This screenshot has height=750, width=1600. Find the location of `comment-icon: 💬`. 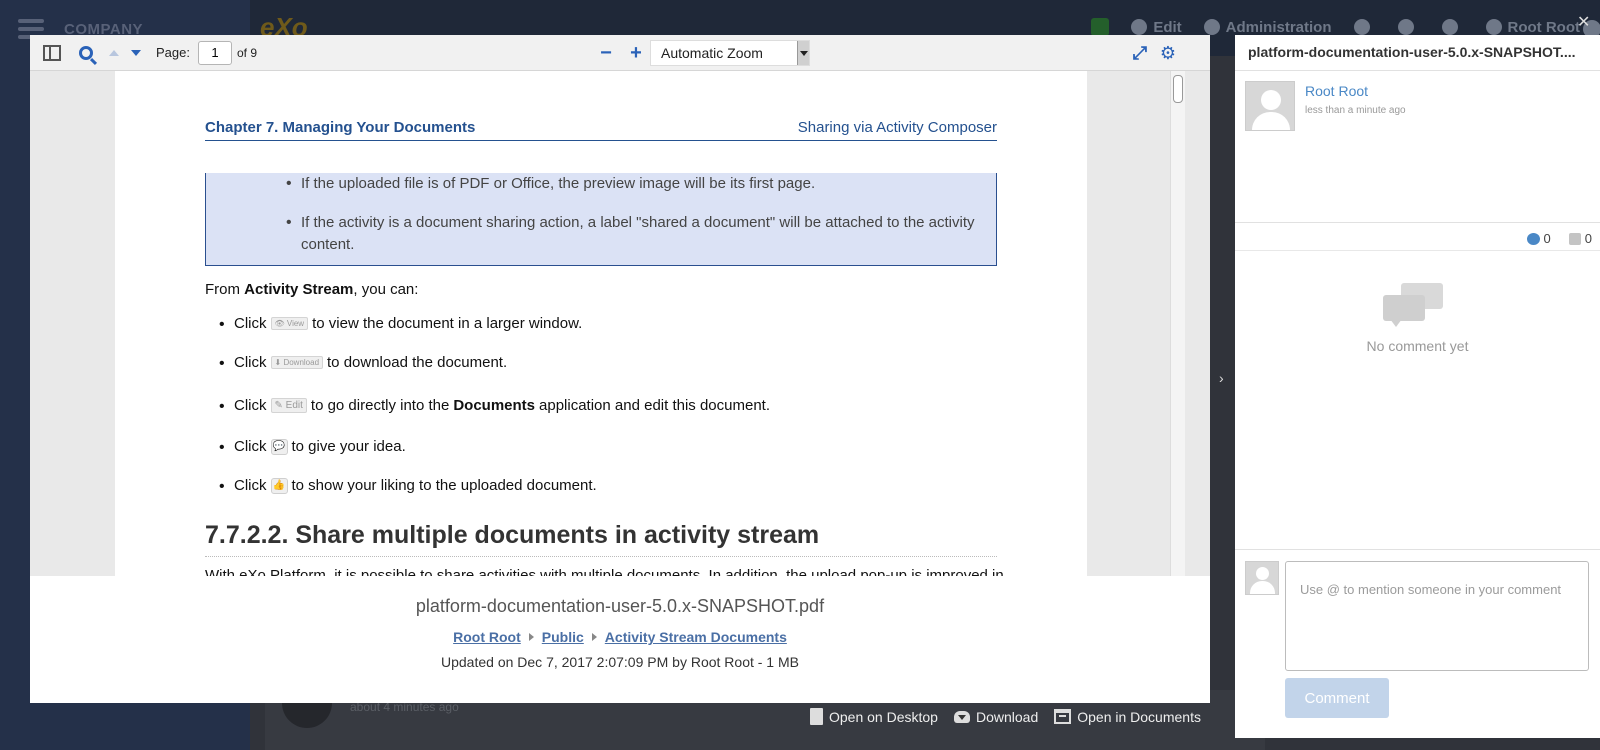

comment-icon: 💬 is located at coordinates (279, 446).